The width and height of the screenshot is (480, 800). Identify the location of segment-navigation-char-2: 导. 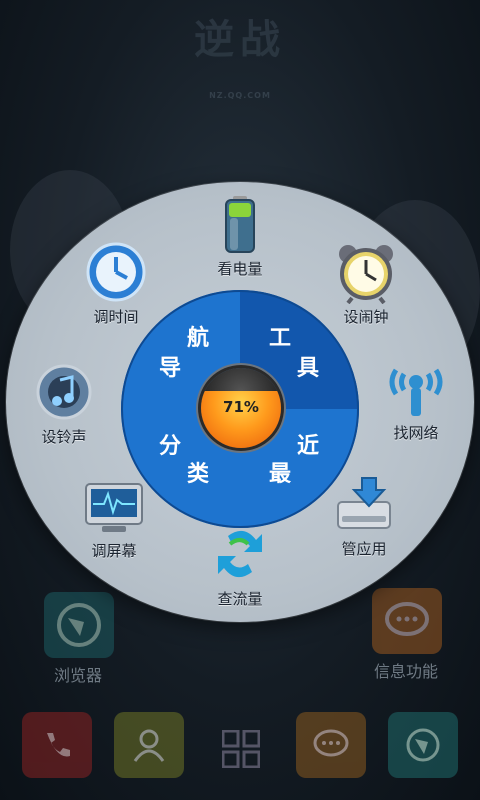
(170, 368).